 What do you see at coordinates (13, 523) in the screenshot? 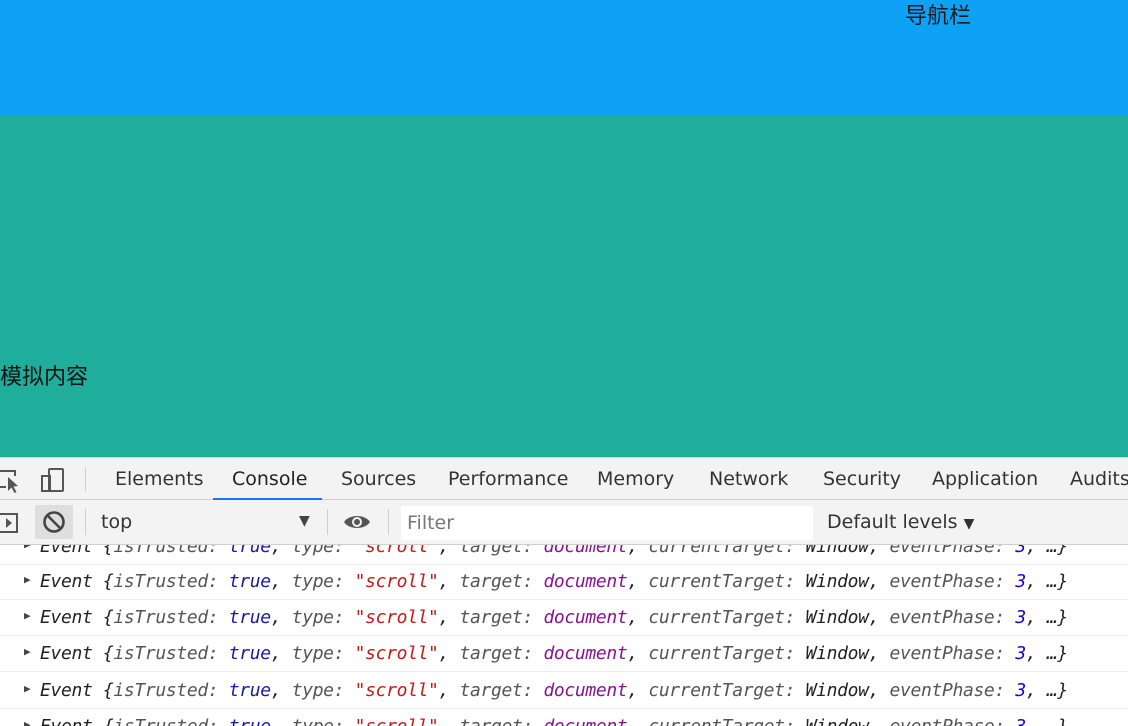
I see `show-sidebar-icon` at bounding box center [13, 523].